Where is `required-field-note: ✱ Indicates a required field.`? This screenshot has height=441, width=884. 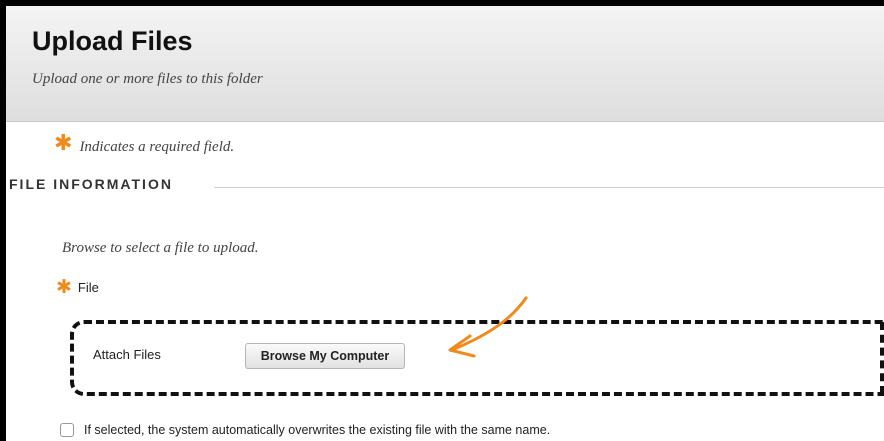 required-field-note: ✱ Indicates a required field. is located at coordinates (144, 147).